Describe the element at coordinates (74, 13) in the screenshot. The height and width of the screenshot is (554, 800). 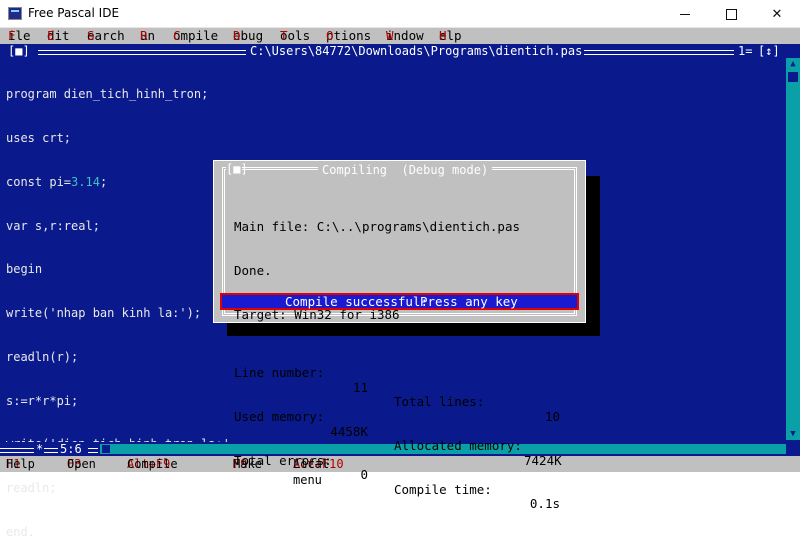
I see `window-title: Free Pascal IDE` at that location.